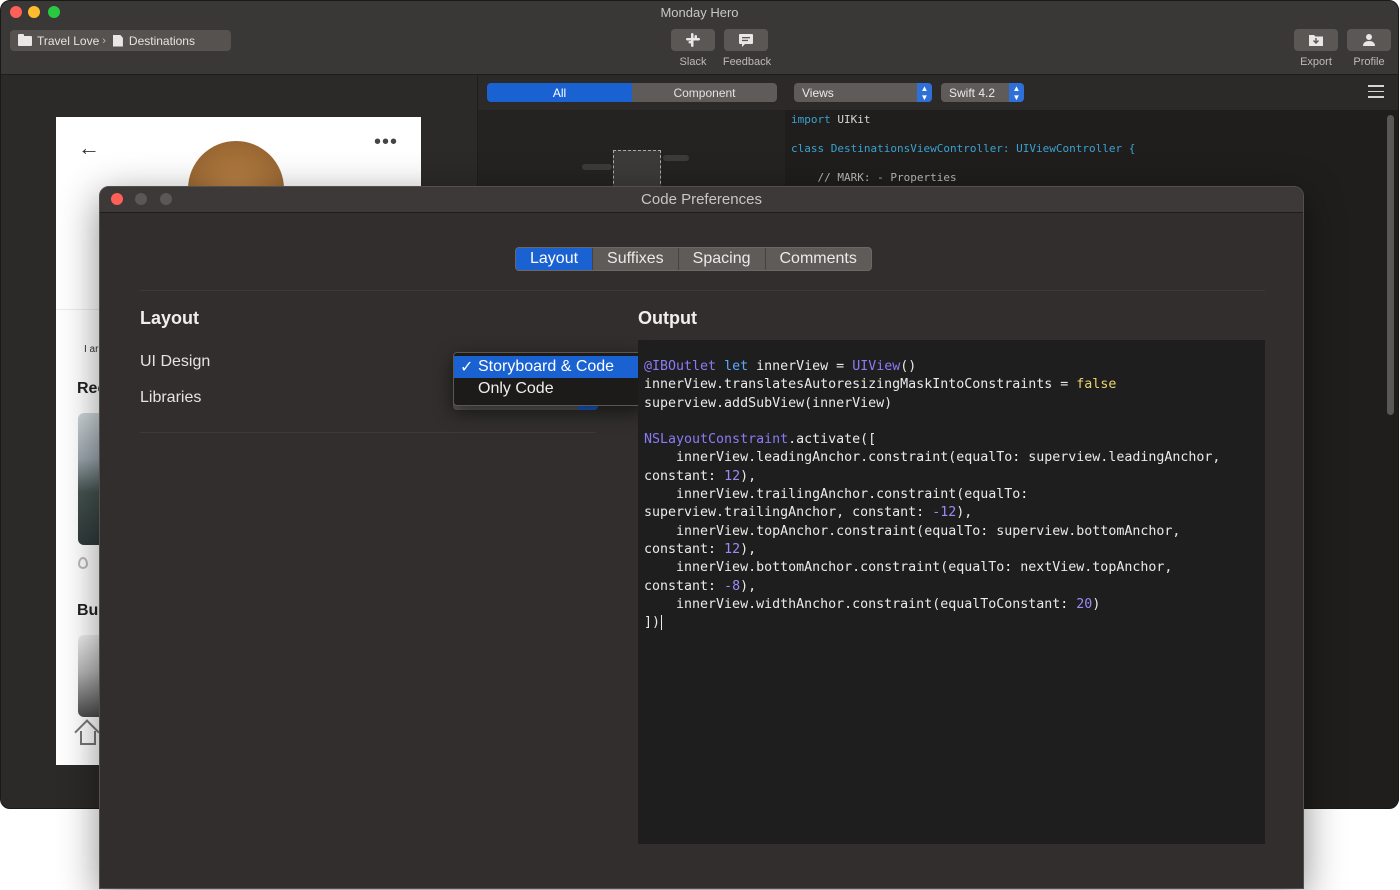 The width and height of the screenshot is (1400, 890). What do you see at coordinates (636, 259) in the screenshot?
I see `tab-suffixes: Suffixes` at bounding box center [636, 259].